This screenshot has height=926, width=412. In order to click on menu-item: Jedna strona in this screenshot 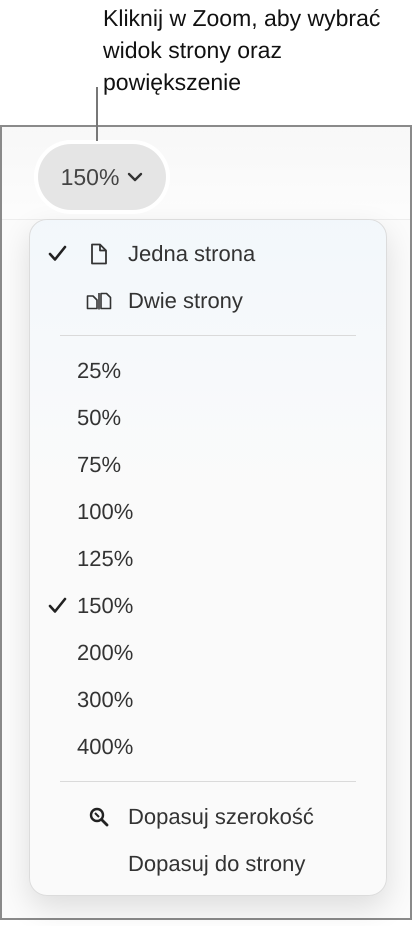, I will do `click(208, 253)`.